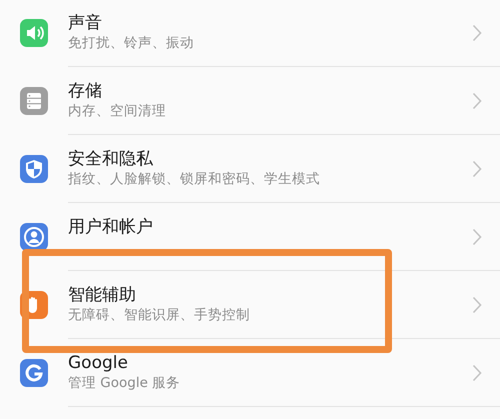 The height and width of the screenshot is (419, 500). I want to click on setting-title: 存储, so click(85, 91).